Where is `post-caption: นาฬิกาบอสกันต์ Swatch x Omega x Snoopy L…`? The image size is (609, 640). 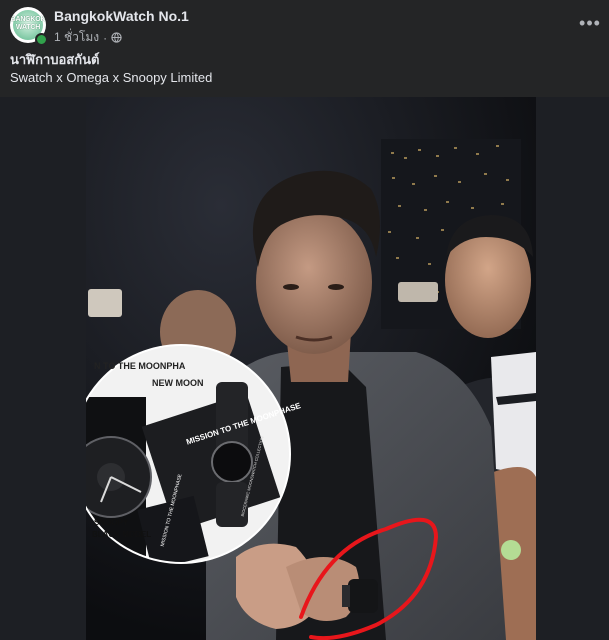
post-caption: นาฬิกาบอสกันต์ Swatch x Omega x Snoopy L… is located at coordinates (305, 69).